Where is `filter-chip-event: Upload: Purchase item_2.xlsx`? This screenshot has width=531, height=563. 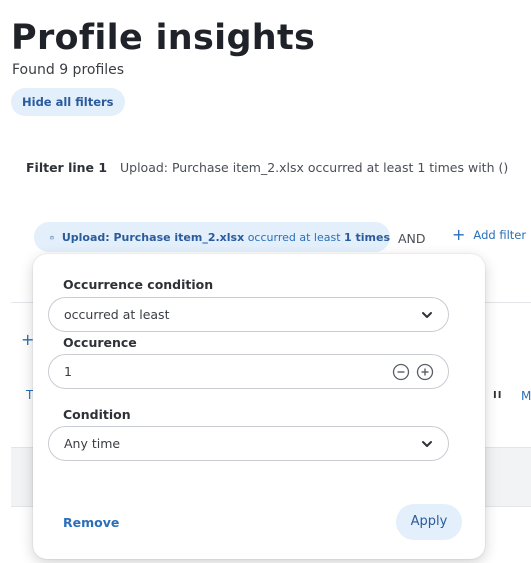
filter-chip-event: Upload: Purchase item_2.xlsx is located at coordinates (153, 237).